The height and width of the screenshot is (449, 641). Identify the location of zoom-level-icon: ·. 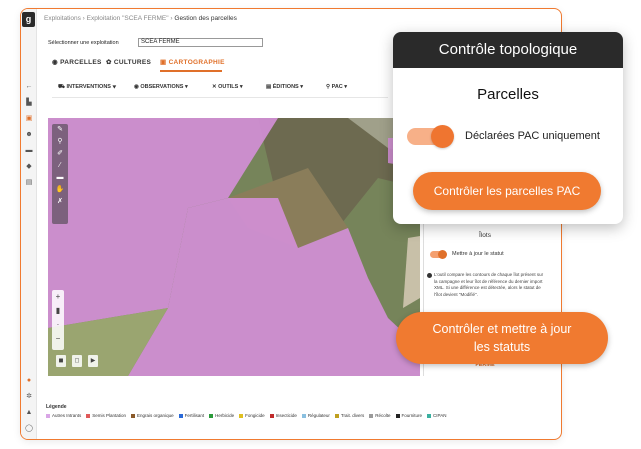
(58, 325).